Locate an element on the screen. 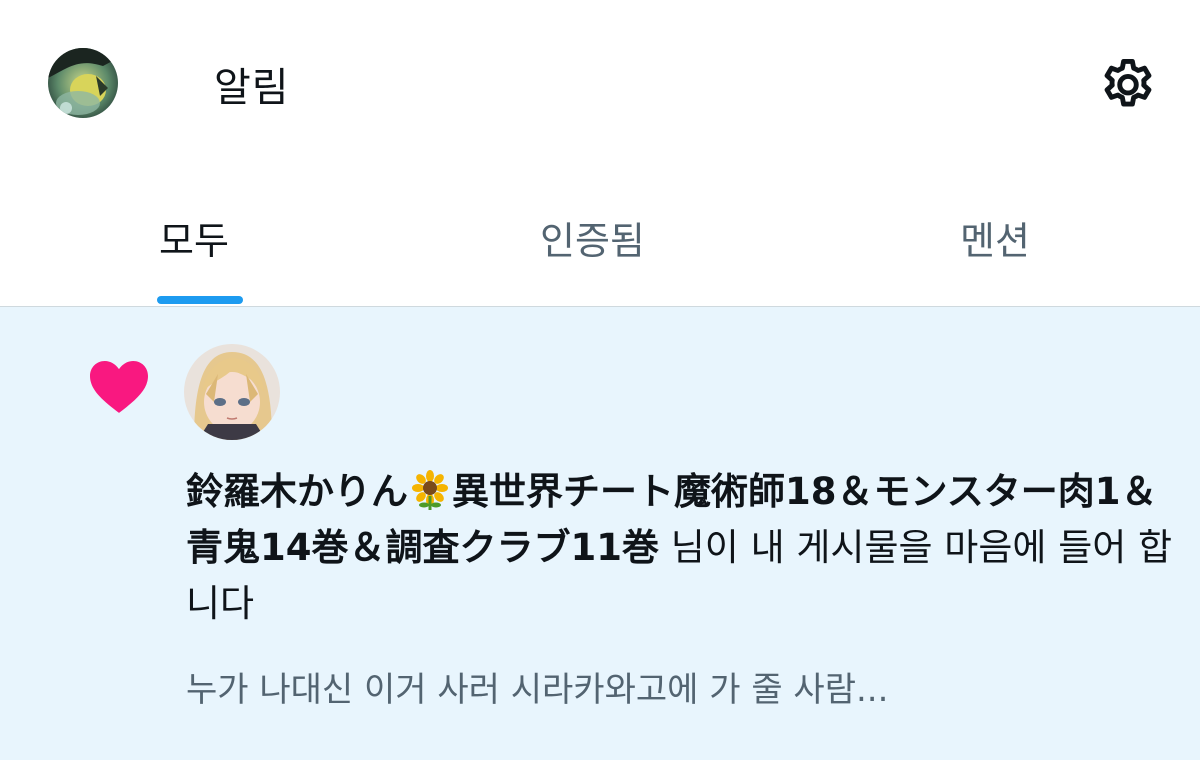 This screenshot has height=760, width=1200. heart-icon is located at coordinates (119, 386).